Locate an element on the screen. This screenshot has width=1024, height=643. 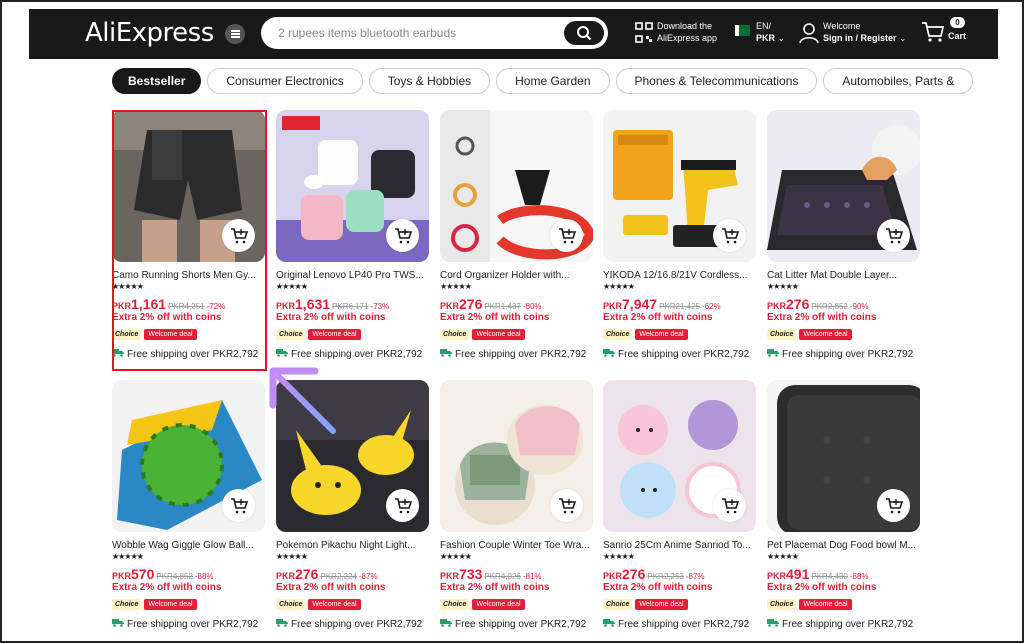
tab-phones-telecommunications: Phones & Telecommunications is located at coordinates (716, 81).